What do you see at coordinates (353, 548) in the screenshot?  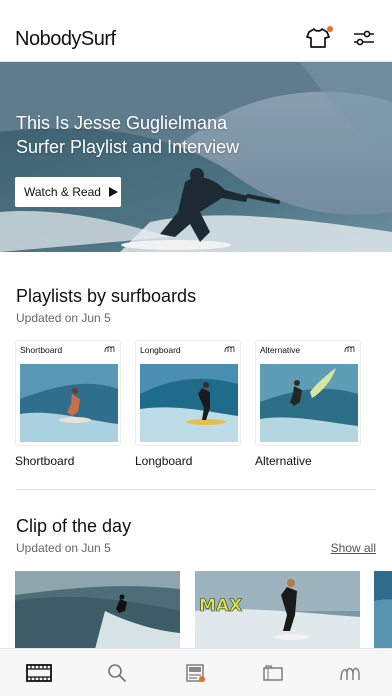 I see `show-all-link: Show all` at bounding box center [353, 548].